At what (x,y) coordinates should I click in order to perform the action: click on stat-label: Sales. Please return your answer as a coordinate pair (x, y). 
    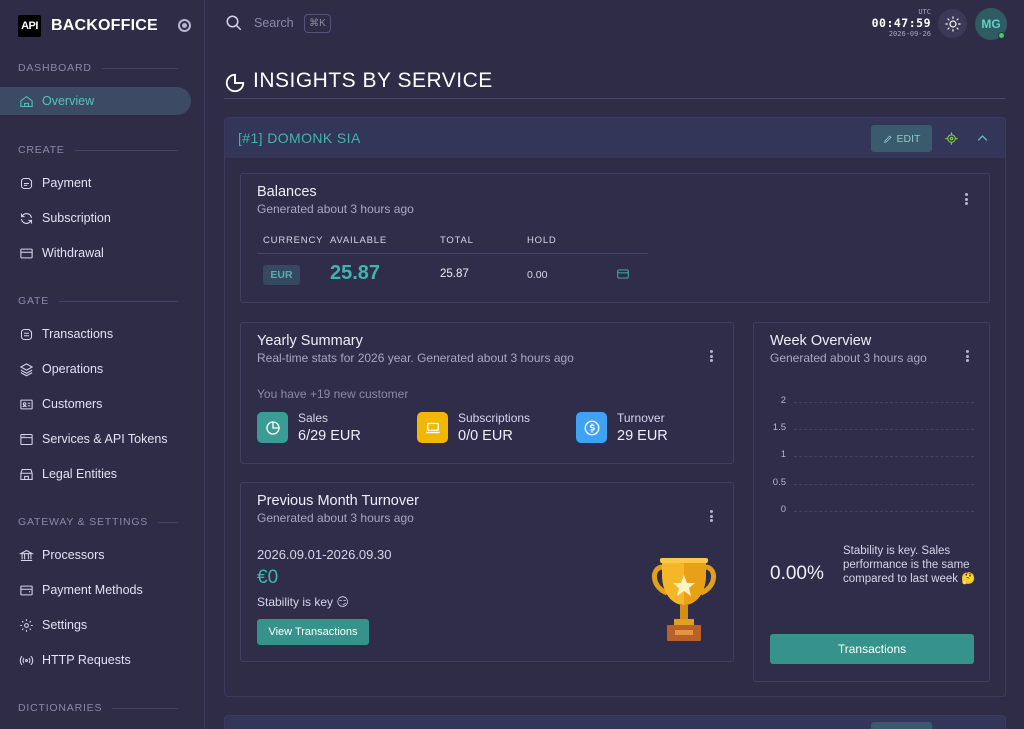
    Looking at the image, I should click on (313, 418).